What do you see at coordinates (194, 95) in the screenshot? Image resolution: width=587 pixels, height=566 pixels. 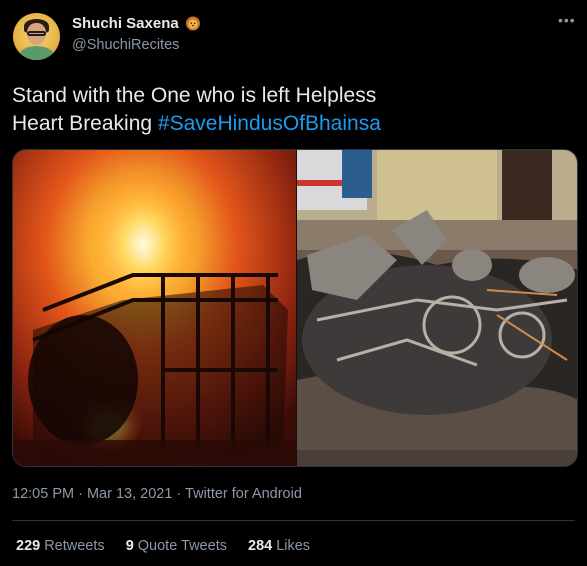 I see `tweet-line-1: Stand with the One who is left Helpless` at bounding box center [194, 95].